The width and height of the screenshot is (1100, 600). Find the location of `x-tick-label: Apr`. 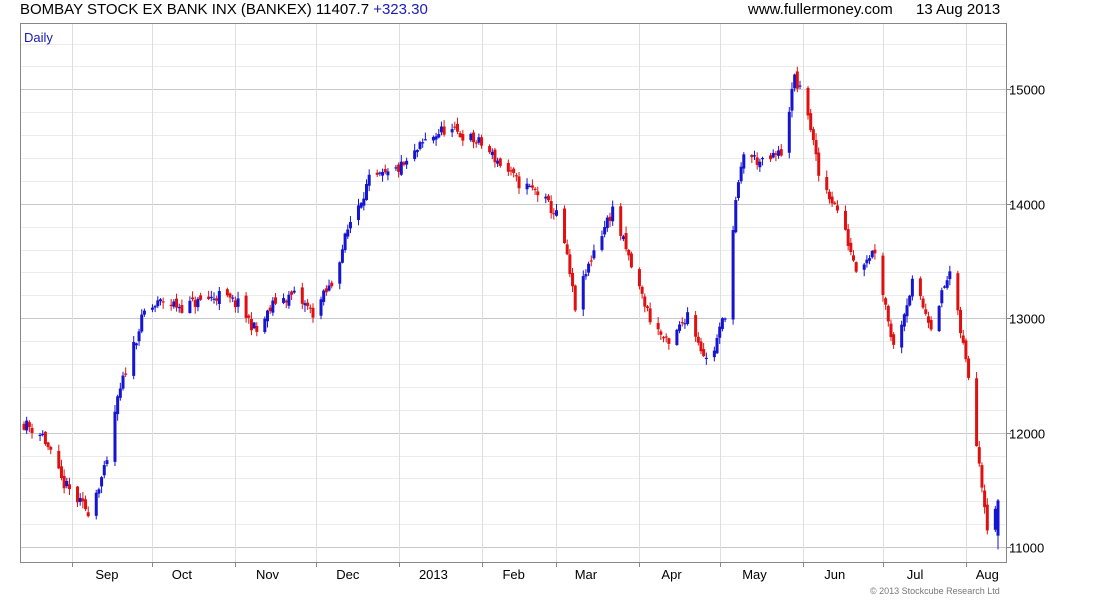

x-tick-label: Apr is located at coordinates (671, 574).